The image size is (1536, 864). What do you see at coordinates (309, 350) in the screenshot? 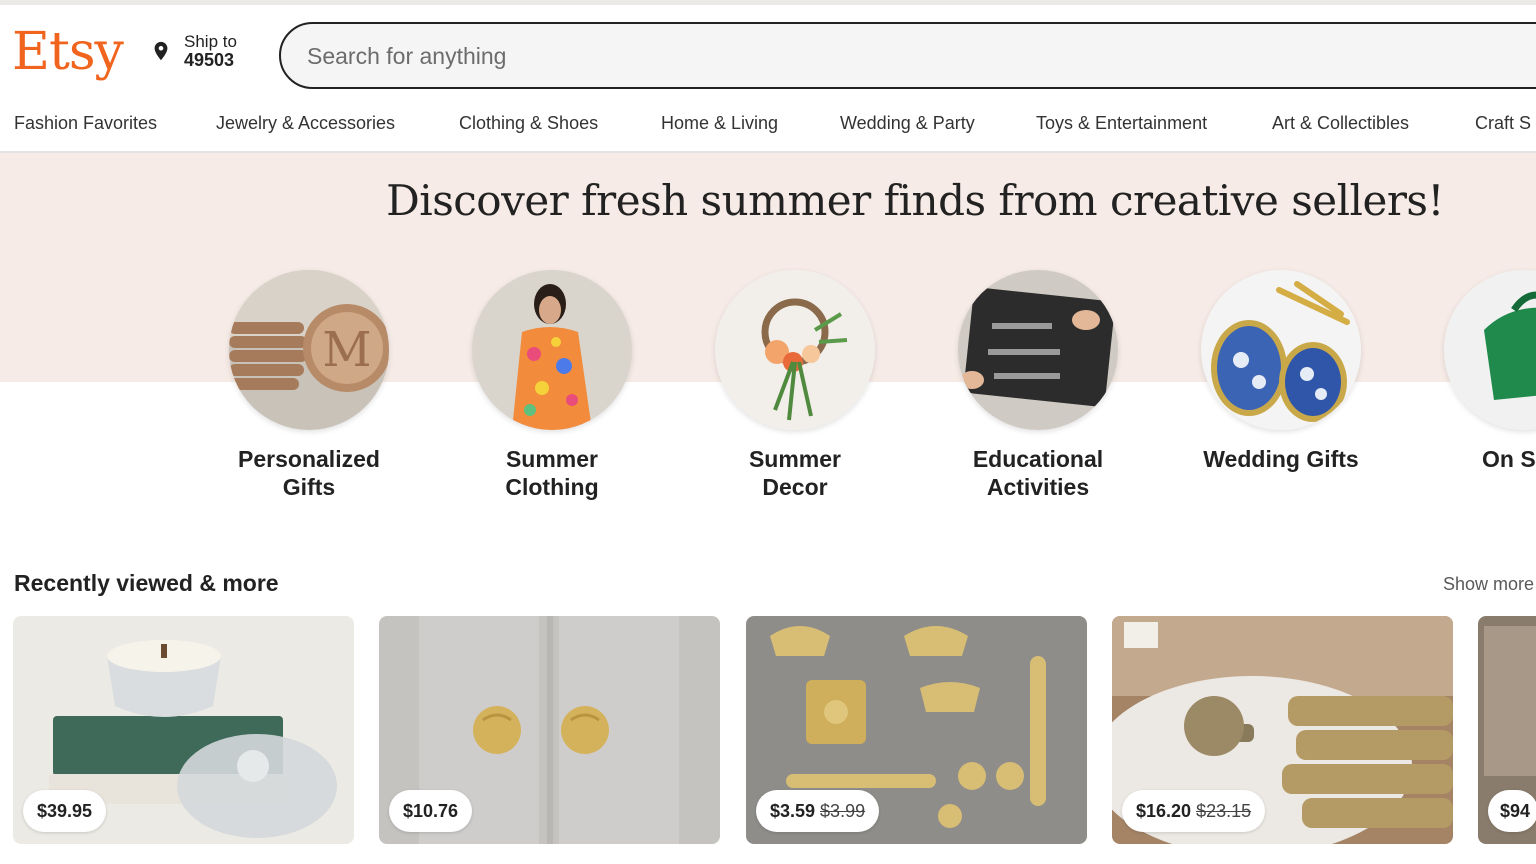
I see `category-image: M` at bounding box center [309, 350].